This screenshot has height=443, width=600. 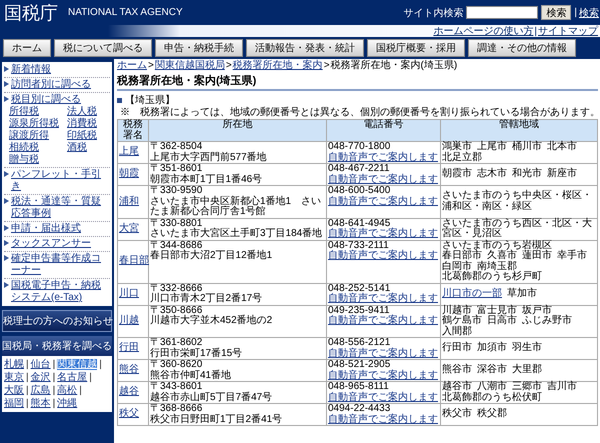 What do you see at coordinates (502, 12) in the screenshot?
I see `search-field` at bounding box center [502, 12].